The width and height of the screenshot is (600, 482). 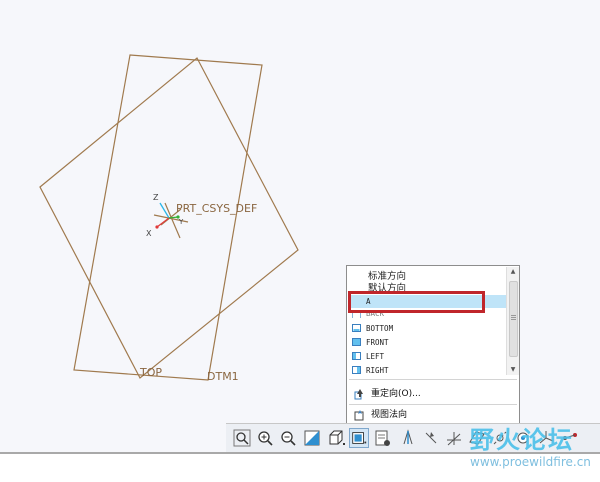 What do you see at coordinates (150, 372) in the screenshot?
I see `plane-top-label: TOP` at bounding box center [150, 372].